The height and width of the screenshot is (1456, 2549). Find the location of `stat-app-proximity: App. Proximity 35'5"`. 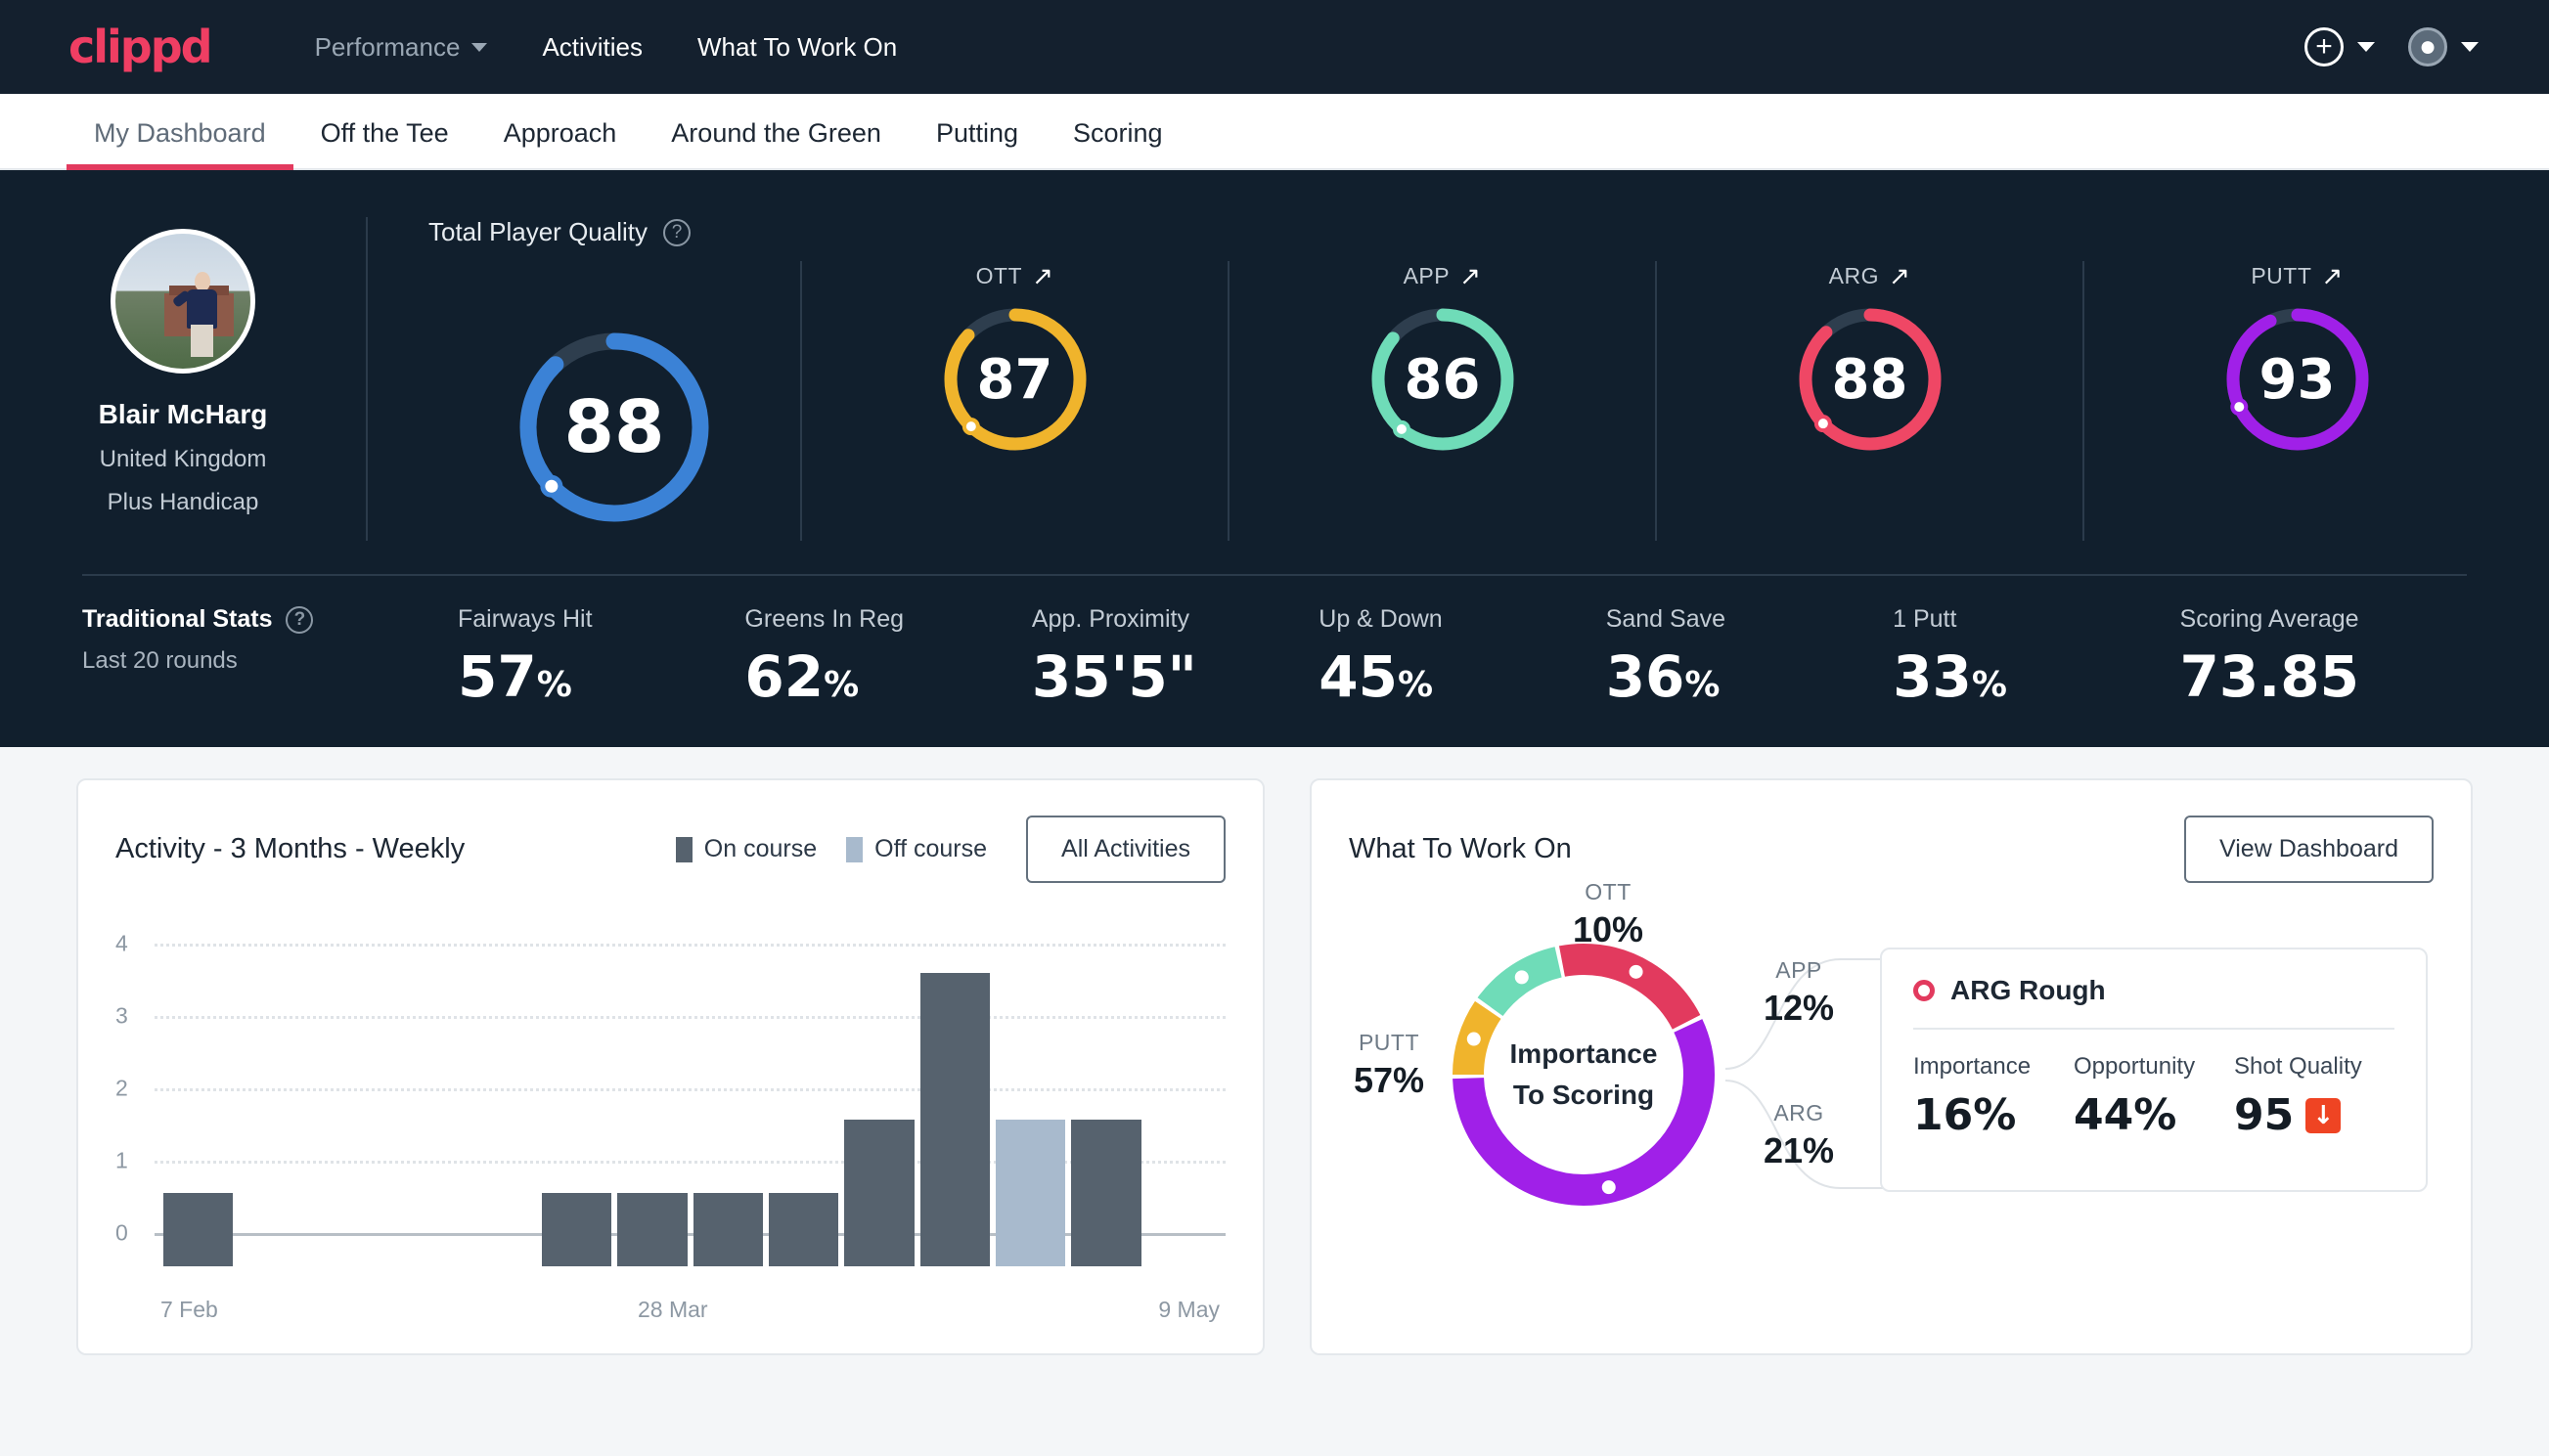

stat-app-proximity: App. Proximity 35'5" is located at coordinates (1176, 657).